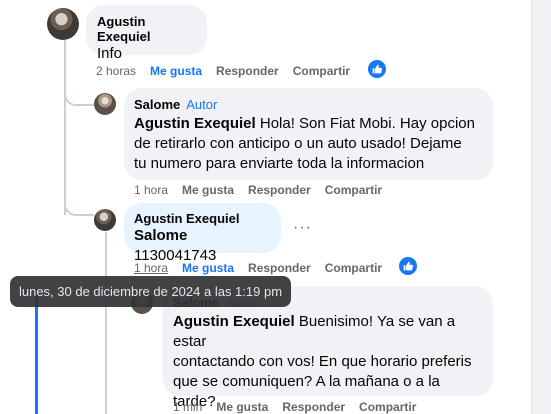 The width and height of the screenshot is (551, 414). Describe the element at coordinates (157, 104) in the screenshot. I see `comment-author: Salome` at that location.